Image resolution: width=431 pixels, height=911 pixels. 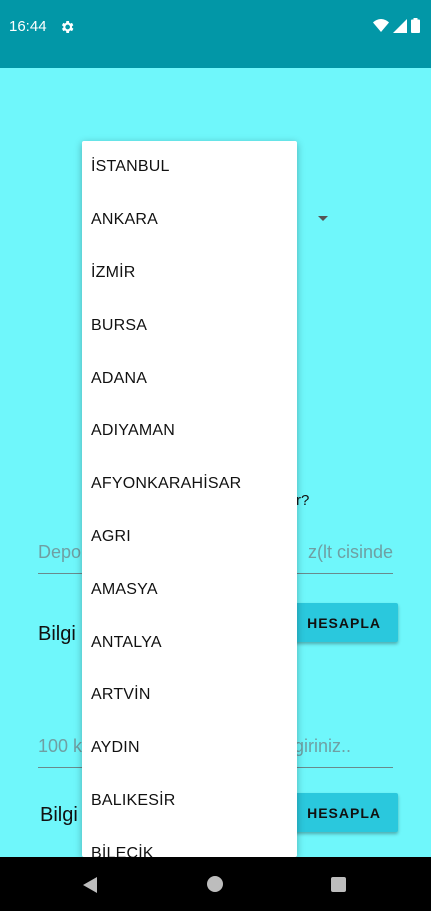 What do you see at coordinates (189, 273) in the screenshot?
I see `dropdown-item: İZMİR` at bounding box center [189, 273].